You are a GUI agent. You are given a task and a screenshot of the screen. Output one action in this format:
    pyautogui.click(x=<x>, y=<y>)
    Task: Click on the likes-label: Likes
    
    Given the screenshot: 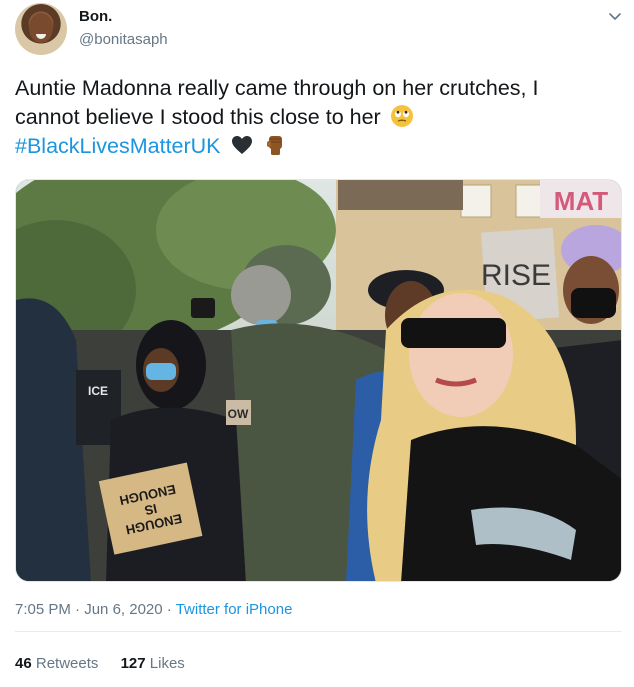 What is the action you would take?
    pyautogui.click(x=167, y=663)
    